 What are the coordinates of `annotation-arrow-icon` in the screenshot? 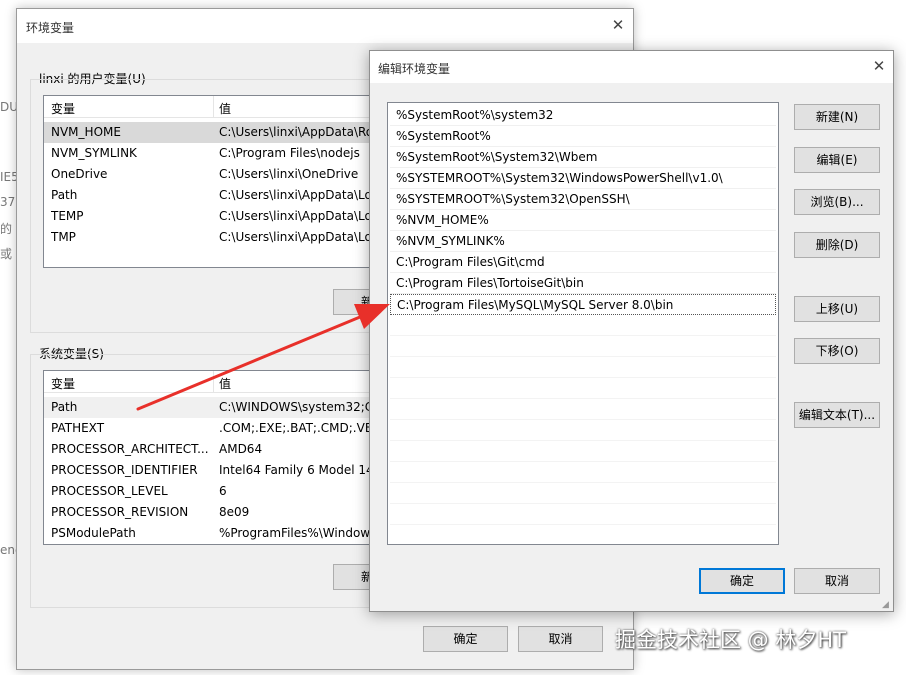 It's located at (263, 357).